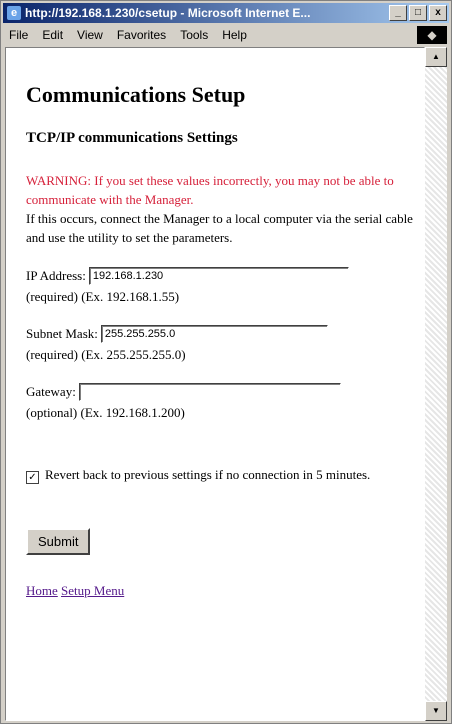 Image resolution: width=452 pixels, height=724 pixels. What do you see at coordinates (52, 35) in the screenshot?
I see `menu-edit: Edit` at bounding box center [52, 35].